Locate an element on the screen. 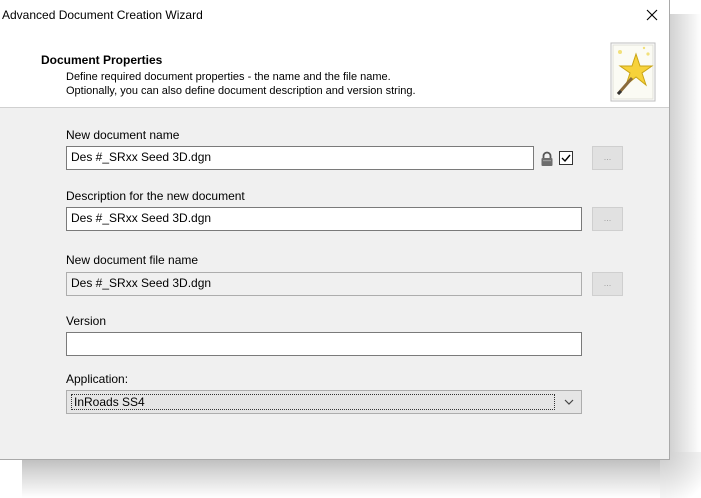 This screenshot has width=701, height=498. close-icon is located at coordinates (652, 15).